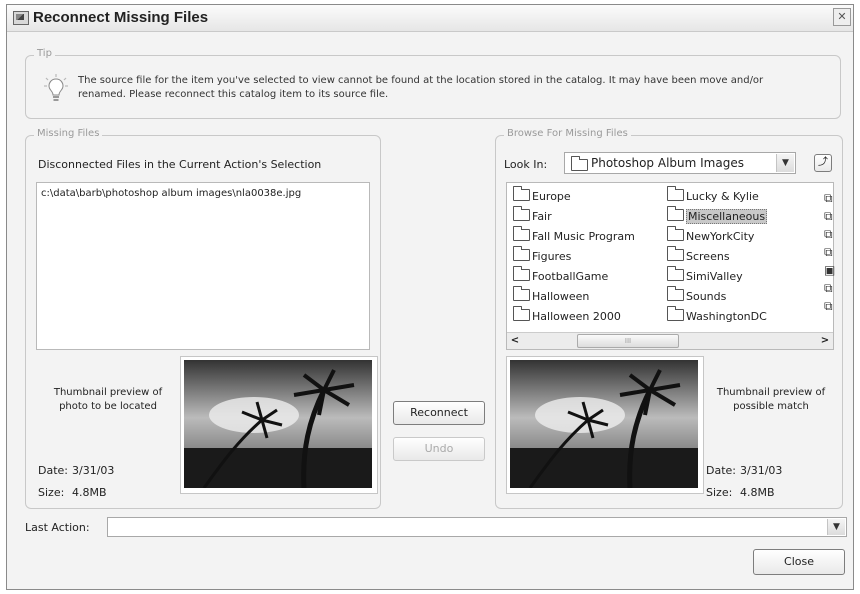  Describe the element at coordinates (830, 270) in the screenshot. I see `image-file-icon: ▣` at that location.